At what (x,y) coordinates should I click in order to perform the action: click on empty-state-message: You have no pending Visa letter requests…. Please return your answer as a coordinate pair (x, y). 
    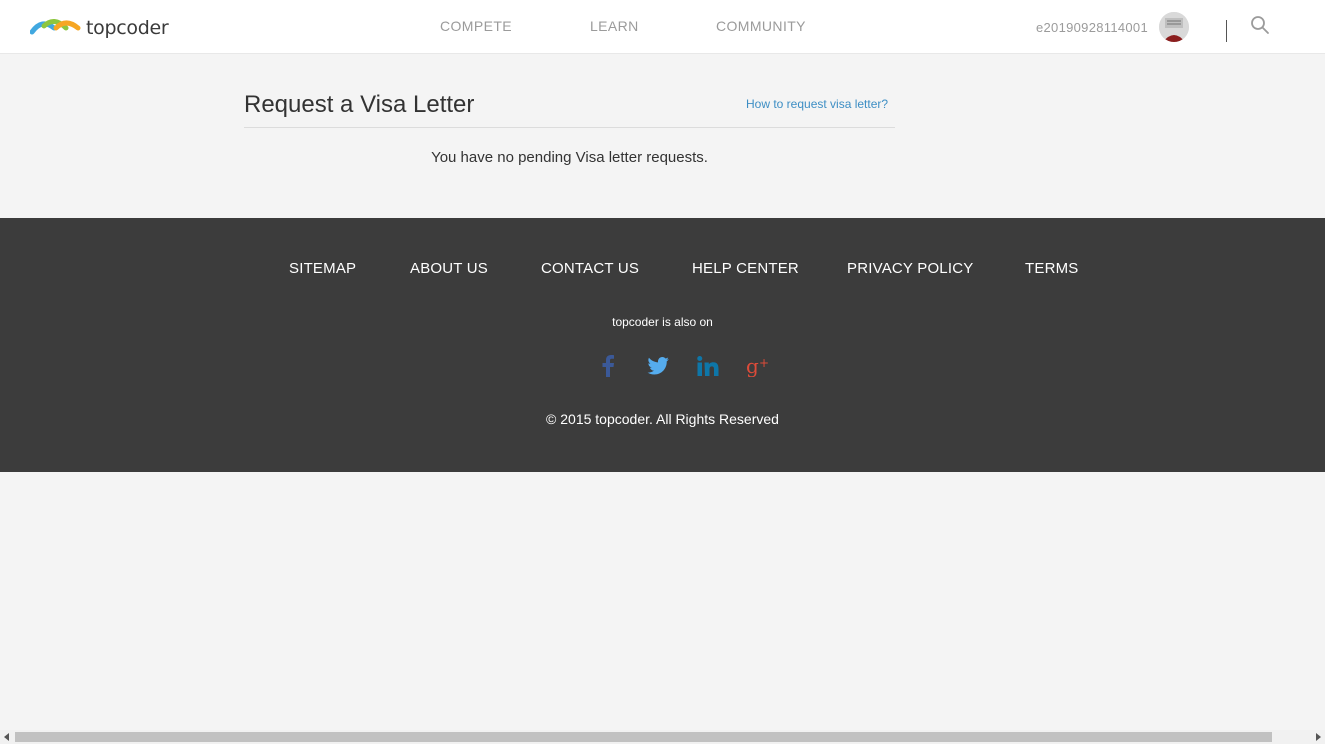
    Looking at the image, I should click on (569, 157).